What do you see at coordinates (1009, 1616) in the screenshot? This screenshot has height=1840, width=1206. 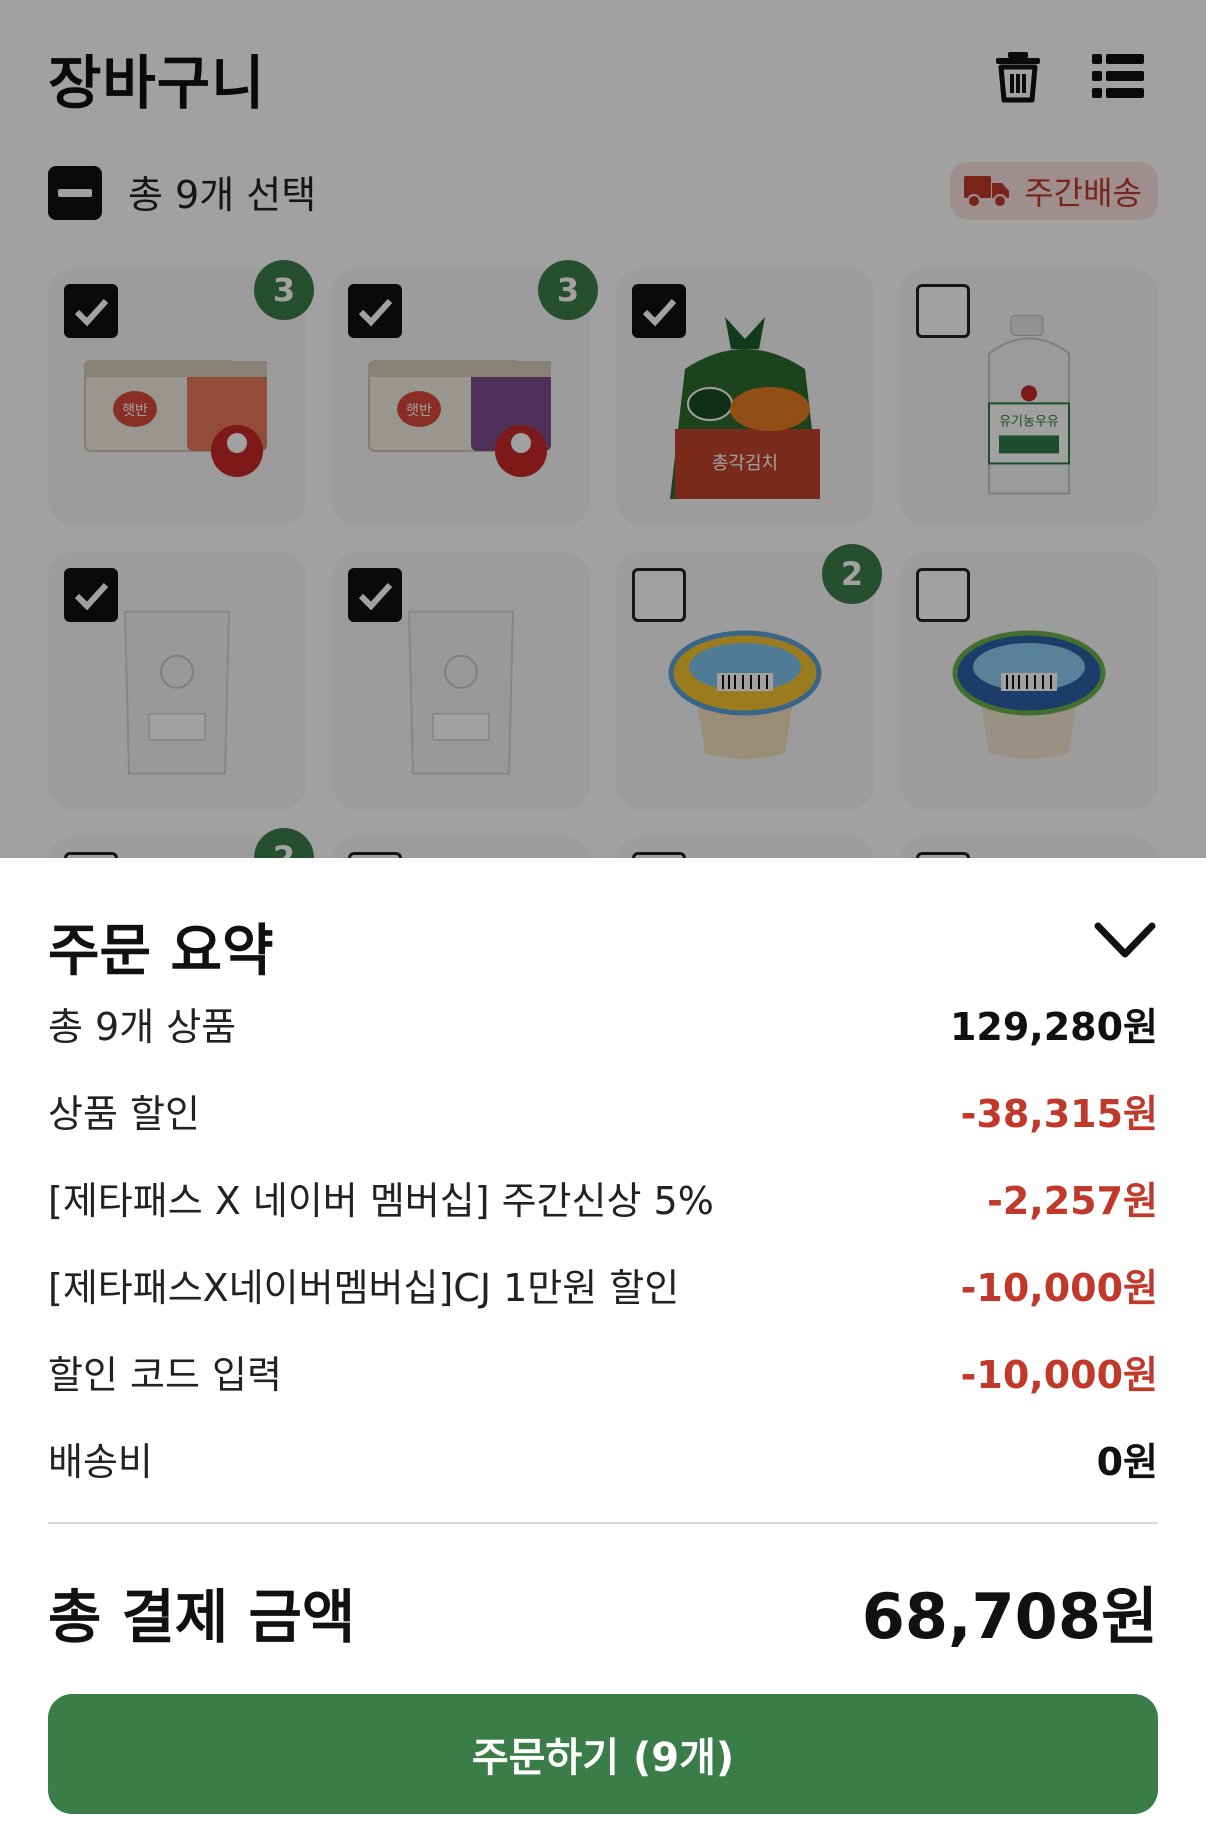 I see `total-value: 68,708원` at bounding box center [1009, 1616].